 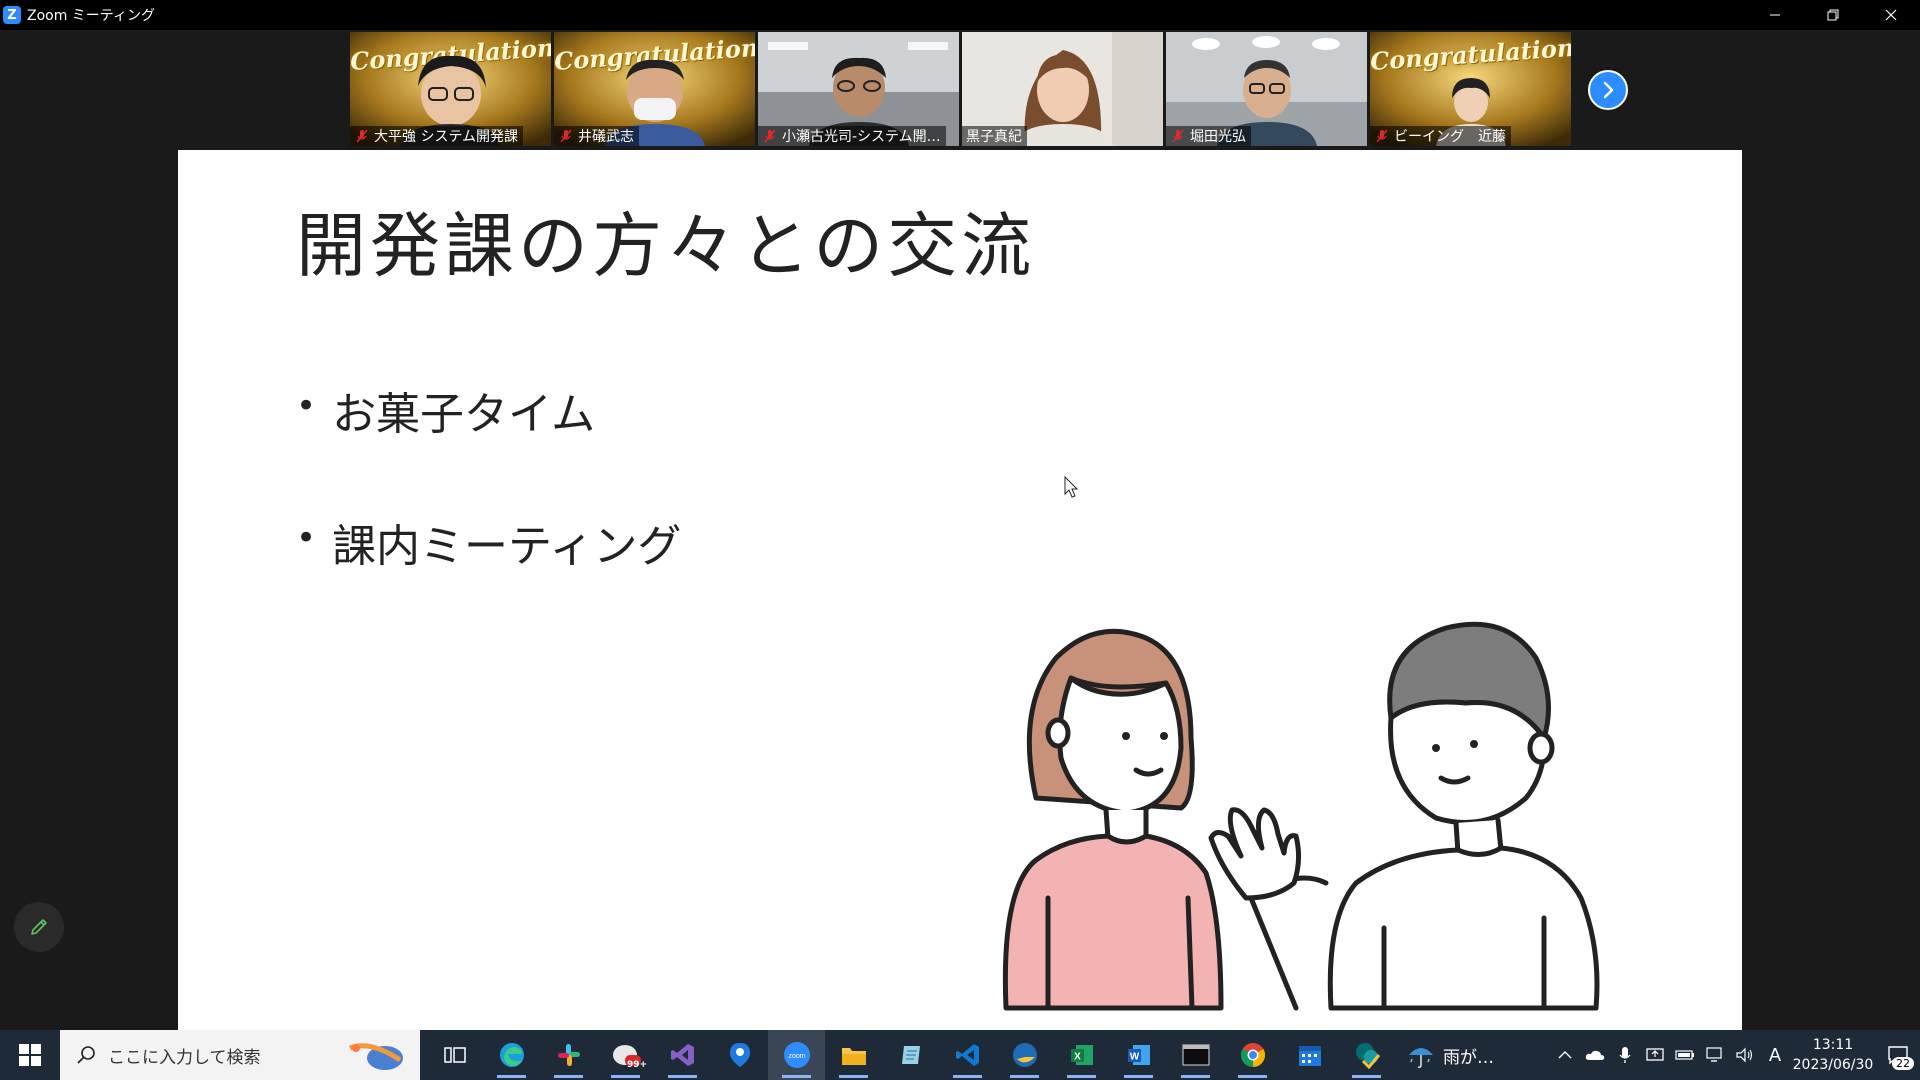 I want to click on slide-title: 開発課の方々との交流, so click(x=666, y=246).